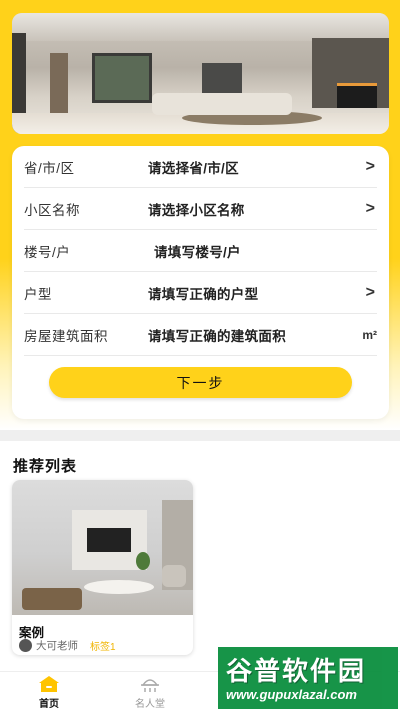 Image resolution: width=400 pixels, height=711 pixels. I want to click on area-unit: m², so click(369, 334).